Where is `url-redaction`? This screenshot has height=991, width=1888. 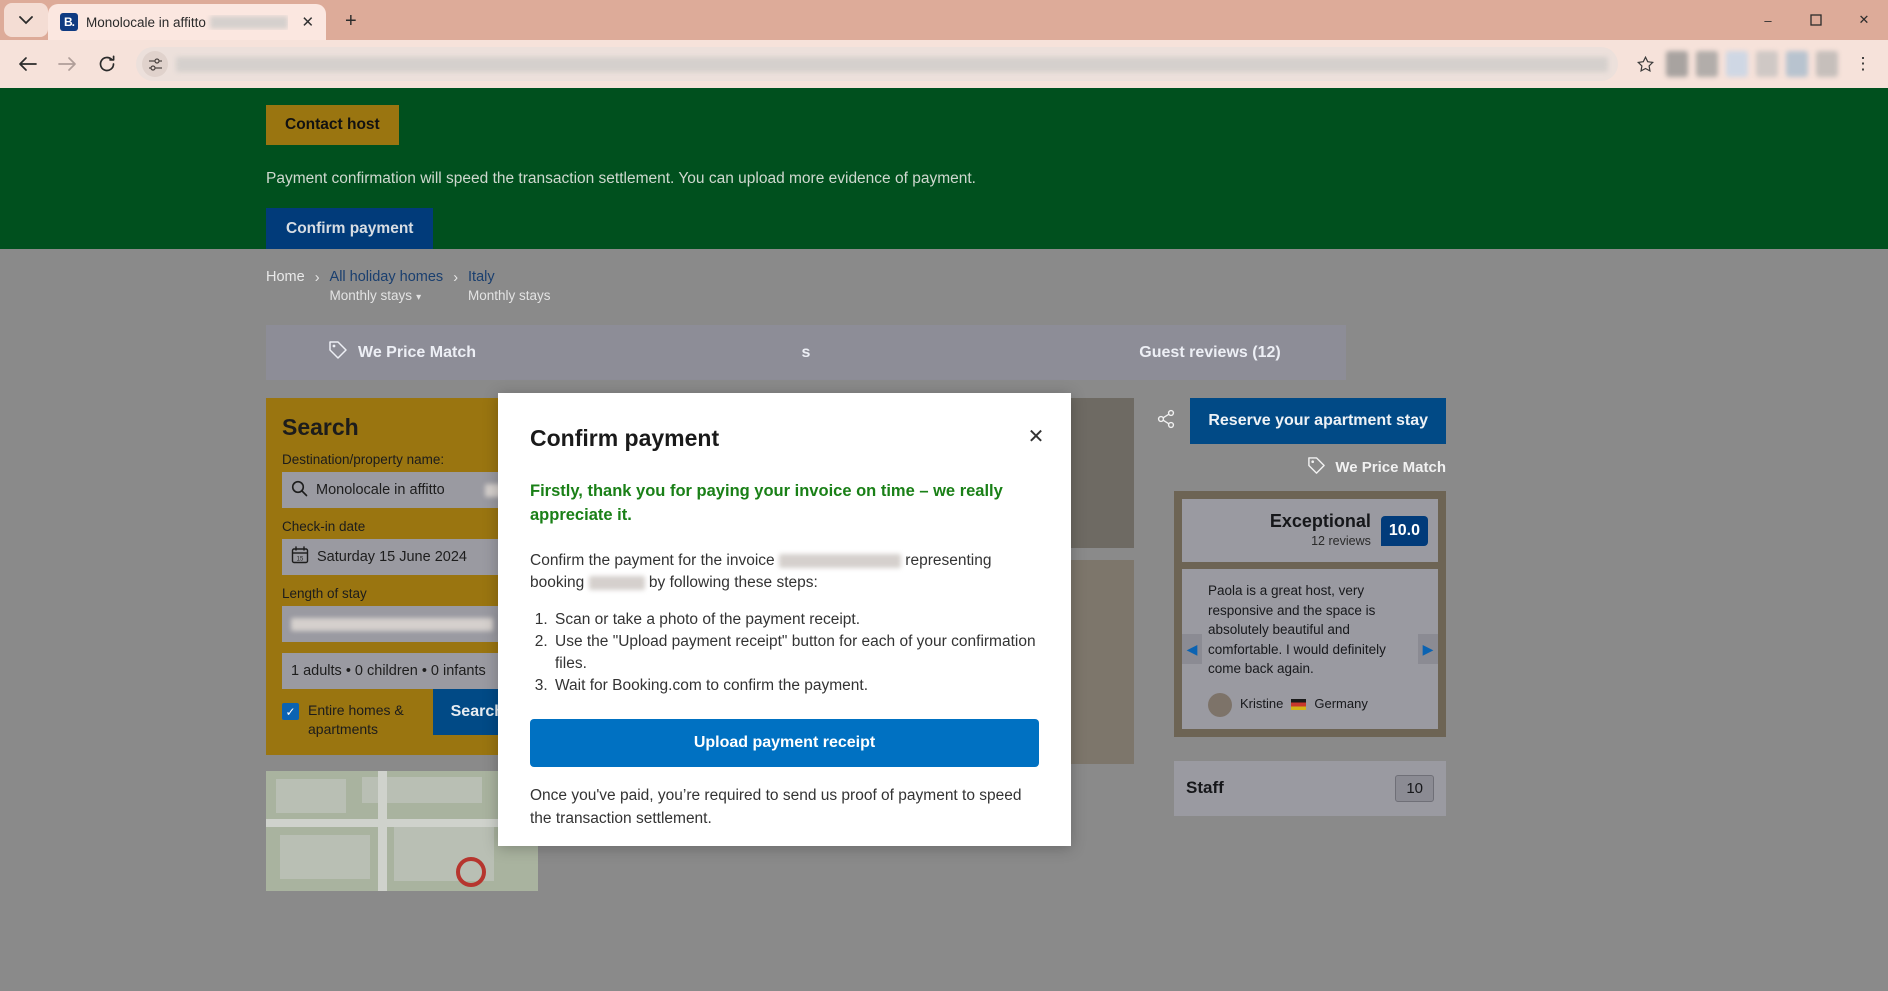 url-redaction is located at coordinates (892, 64).